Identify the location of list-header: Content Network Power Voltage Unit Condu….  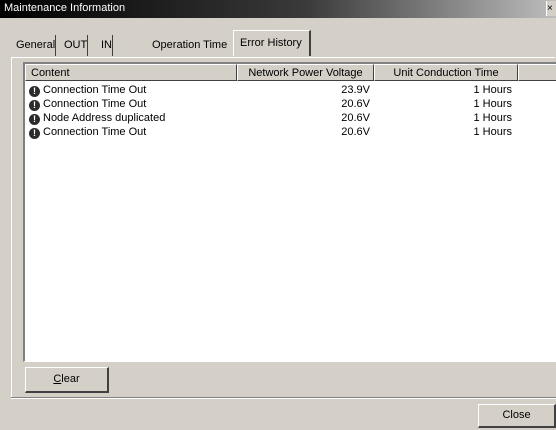
(290, 72).